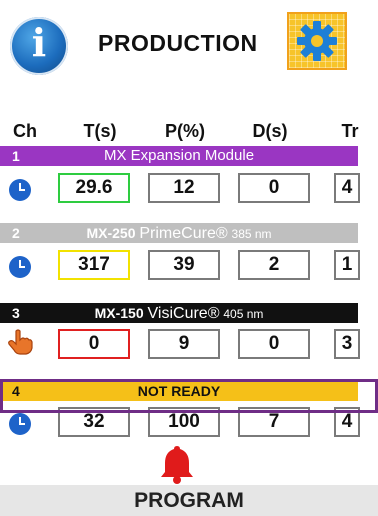 The image size is (378, 516). Describe the element at coordinates (184, 344) in the screenshot. I see `channel-3-power: 9` at that location.